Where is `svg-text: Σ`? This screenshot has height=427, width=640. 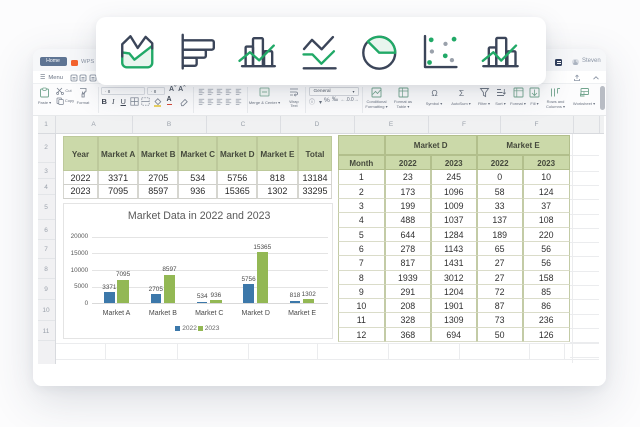 svg-text: Σ is located at coordinates (460, 93).